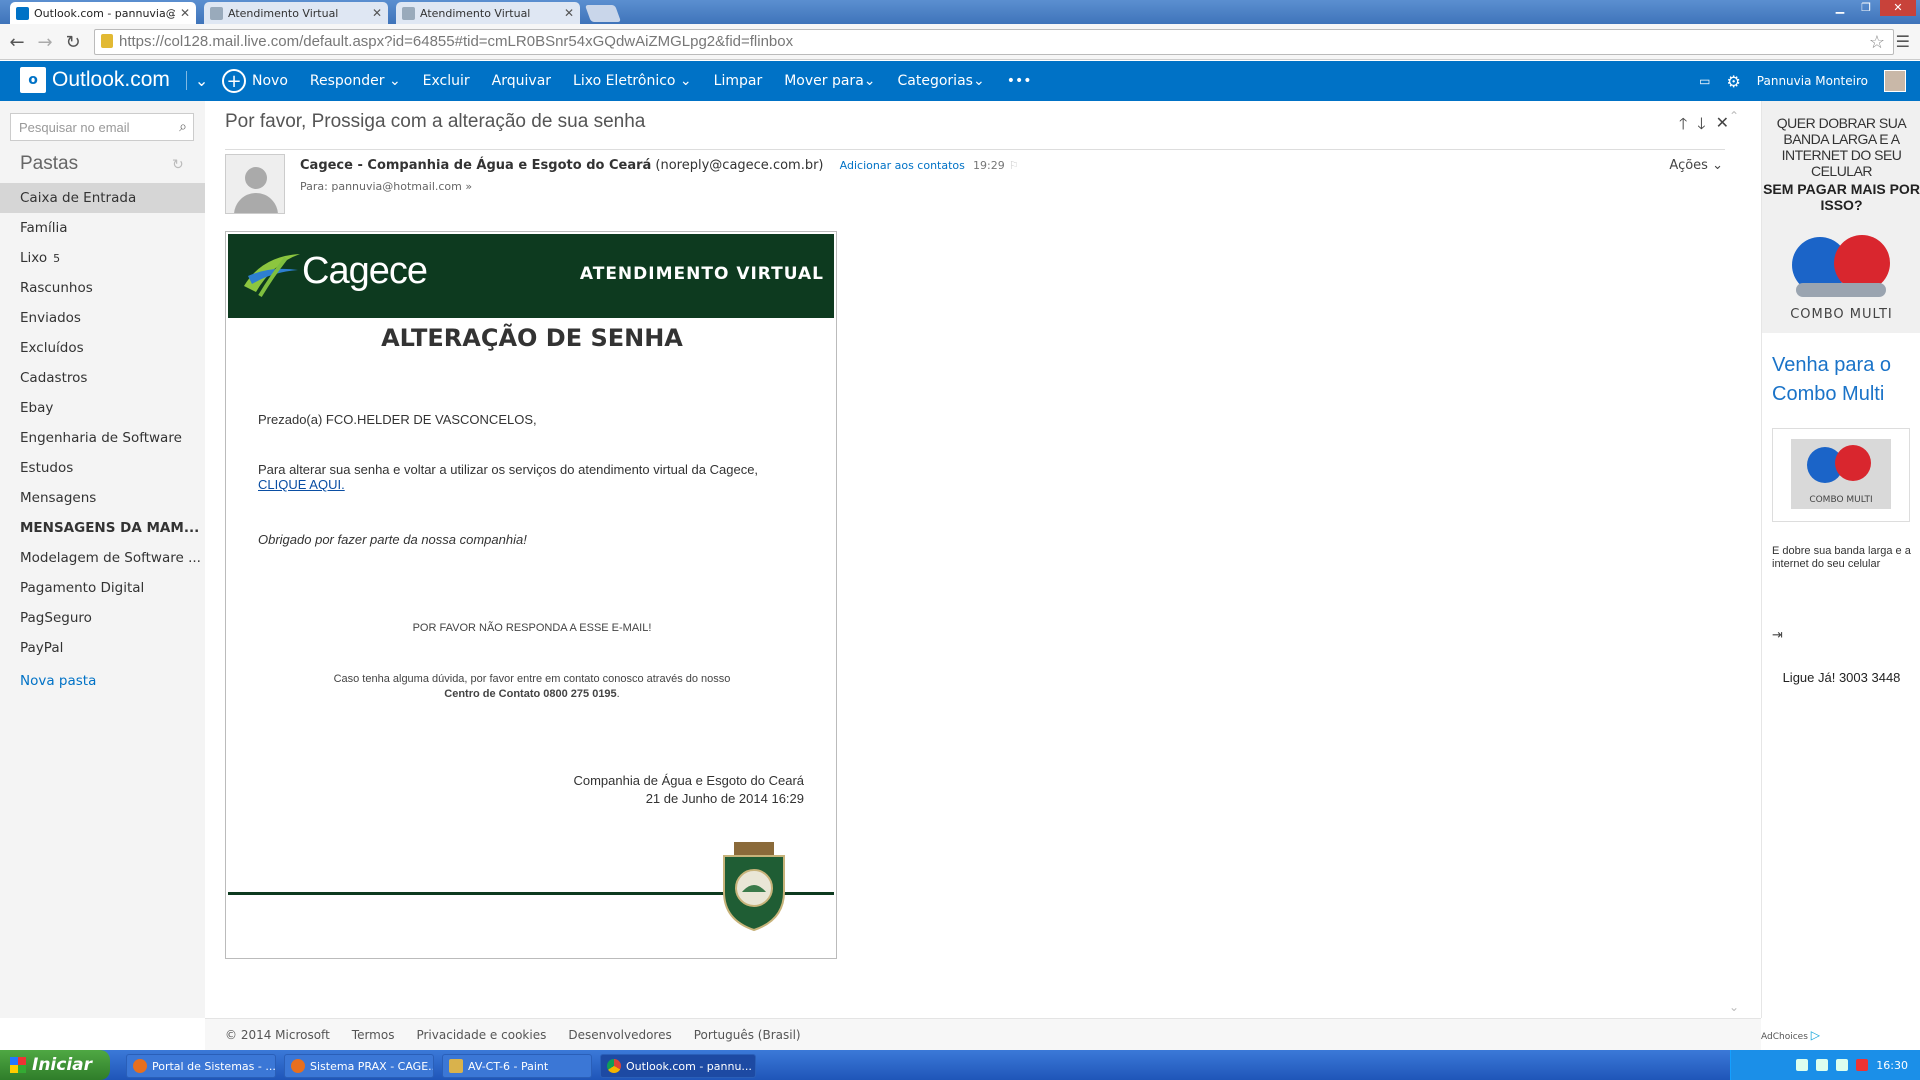 Image resolution: width=1920 pixels, height=1080 pixels. I want to click on noreply-notice: POR FAVOR NÃO RESPONDA A ESSE E-MAIL!, so click(532, 628).